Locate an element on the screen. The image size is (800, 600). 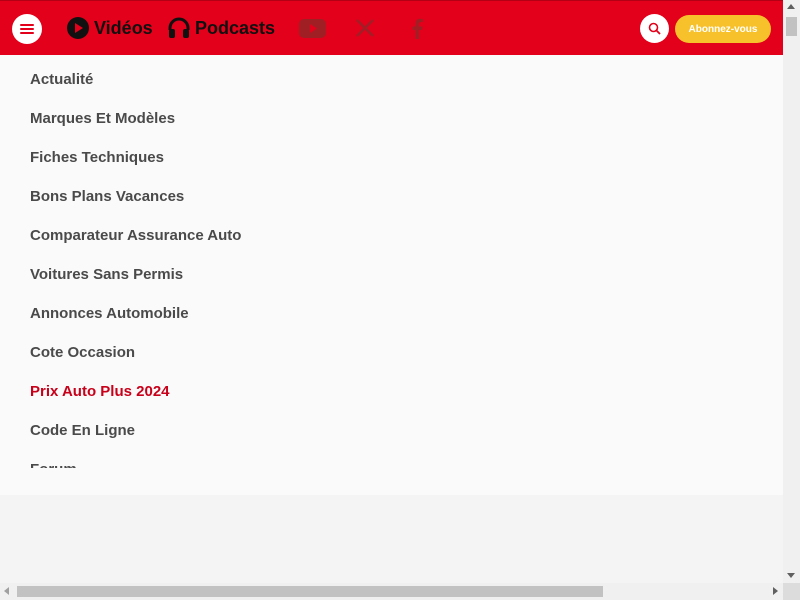
menu-item-comparateur-assurance-auto: Comparateur Assurance Auto is located at coordinates (135, 236).